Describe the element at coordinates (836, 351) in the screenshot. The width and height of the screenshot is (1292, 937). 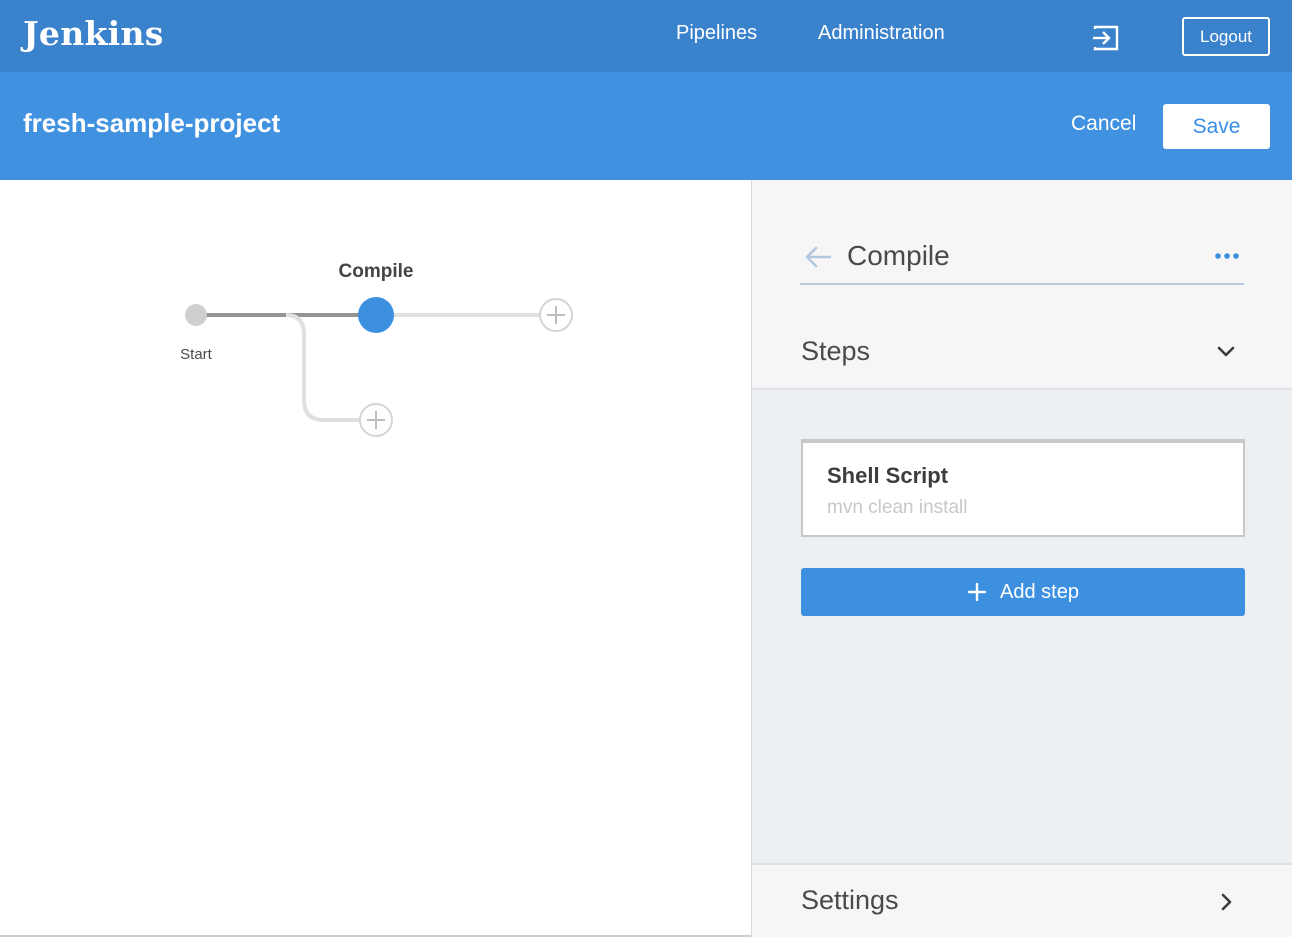
I see `steps-heading: Steps` at that location.